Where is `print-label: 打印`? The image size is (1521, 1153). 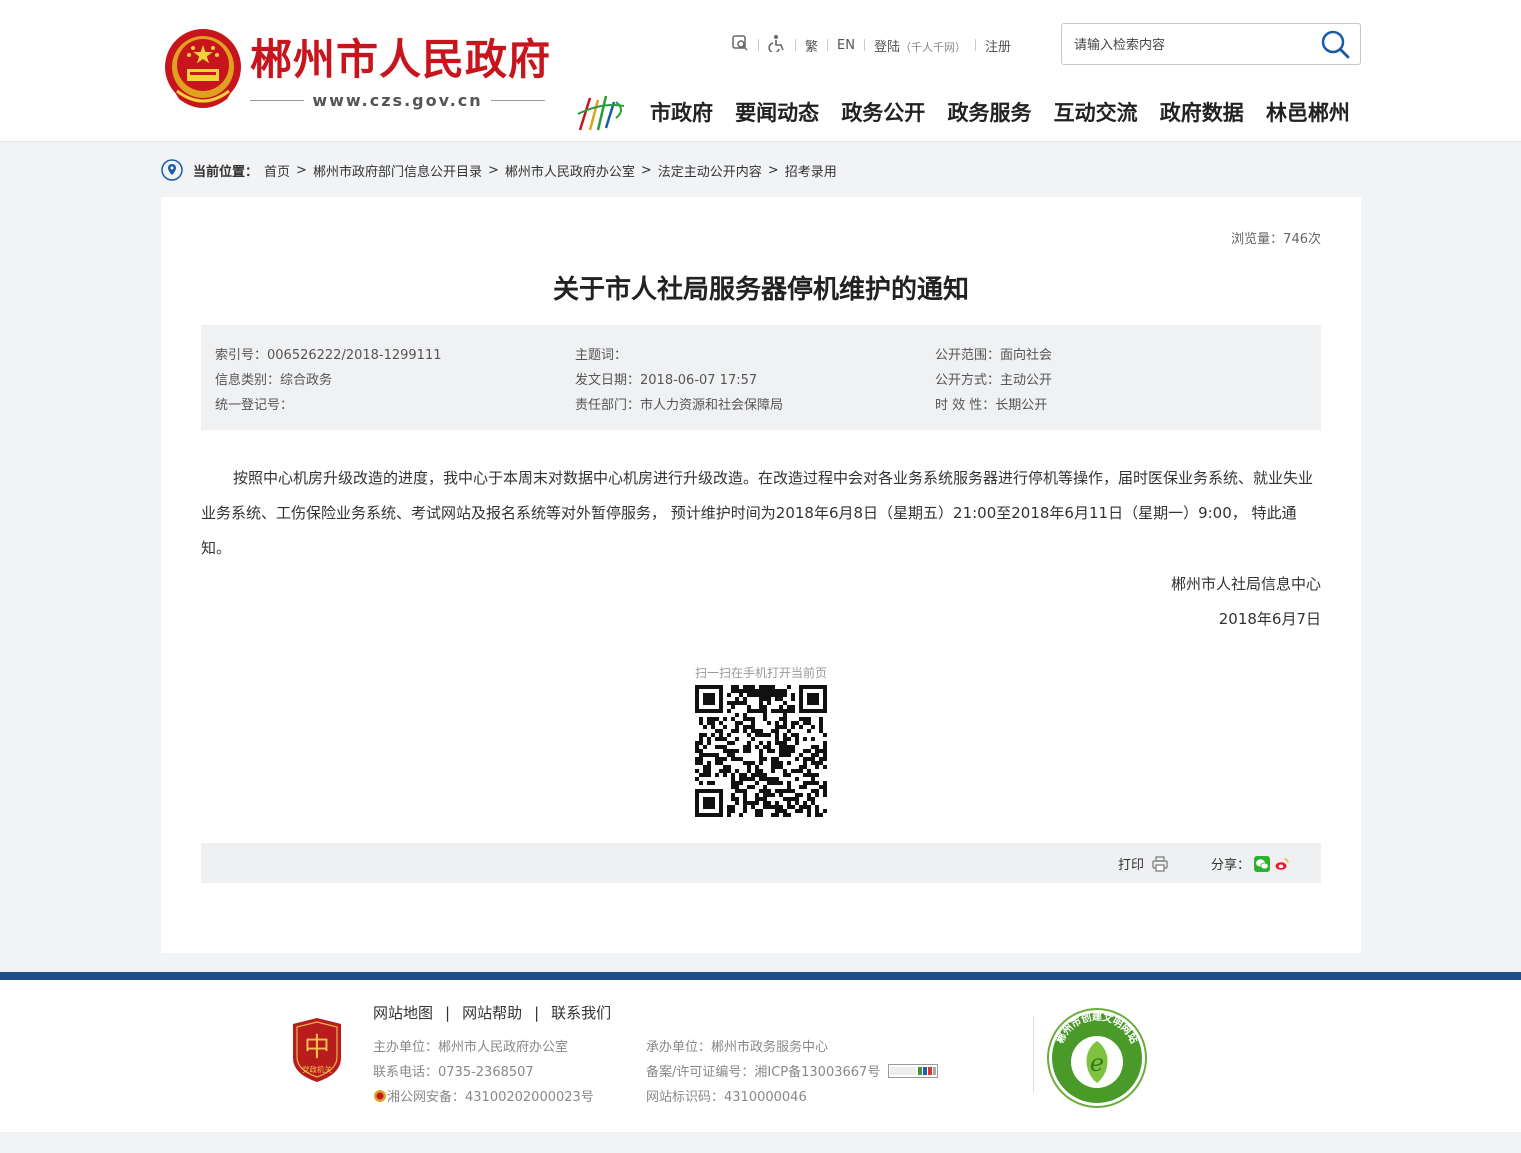
print-label: 打印 is located at coordinates (1131, 865).